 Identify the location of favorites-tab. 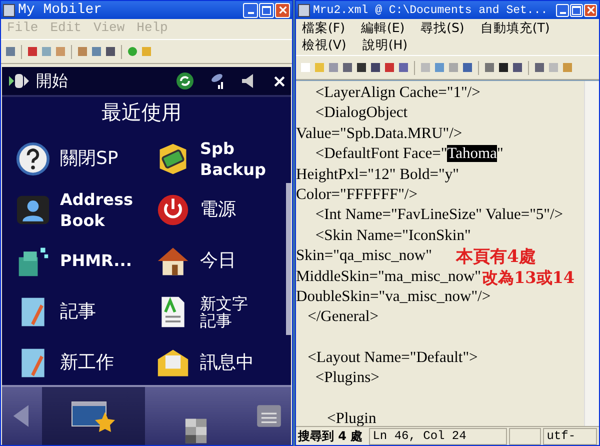
(93, 416).